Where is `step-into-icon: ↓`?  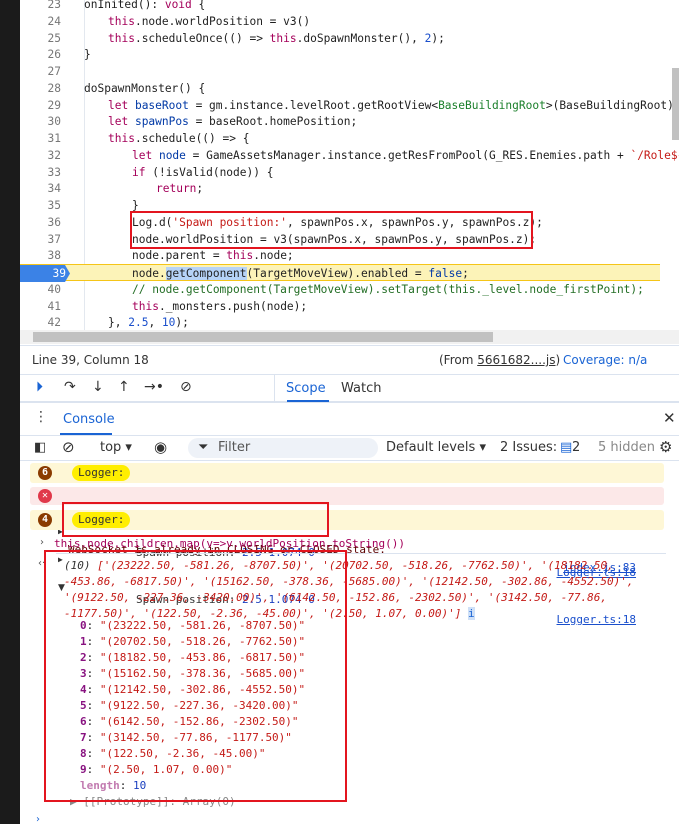 step-into-icon: ↓ is located at coordinates (98, 387).